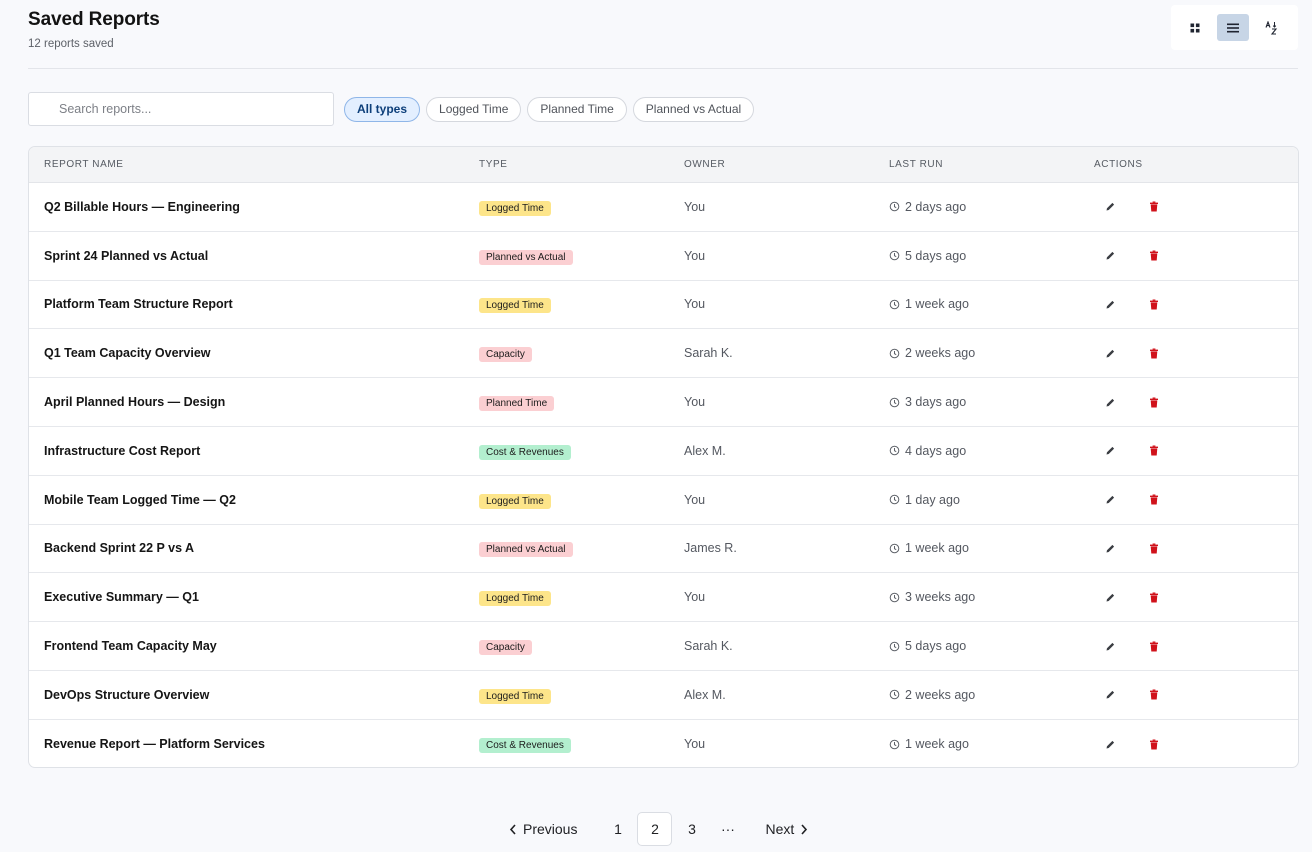 Image resolution: width=1312 pixels, height=852 pixels. Describe the element at coordinates (130, 646) in the screenshot. I see `report-name: Frontend Team Capacity May` at that location.